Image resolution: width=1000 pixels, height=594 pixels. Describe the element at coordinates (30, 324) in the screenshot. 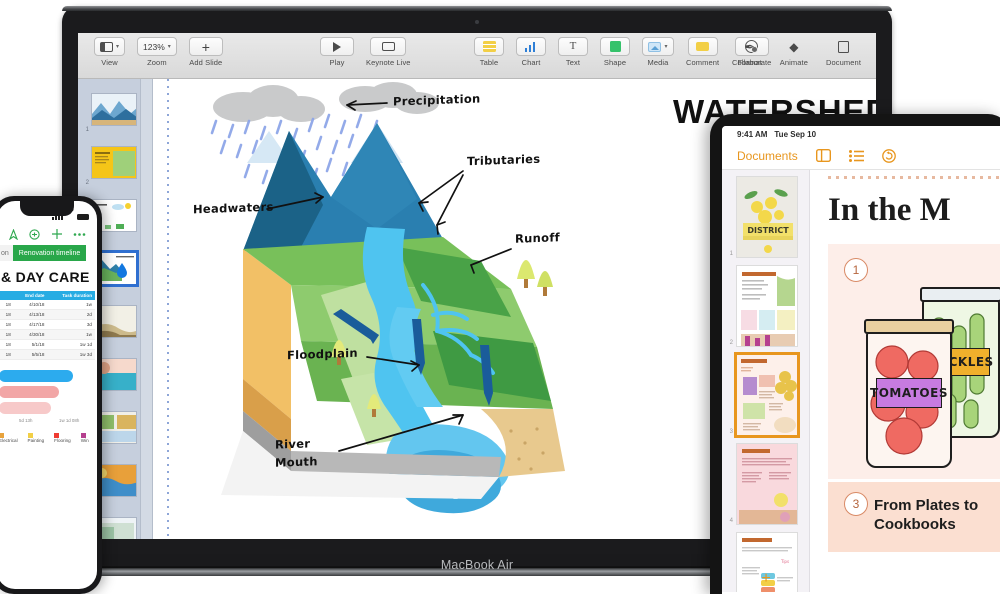

I see `cell-end-date: 4/17/18` at that location.